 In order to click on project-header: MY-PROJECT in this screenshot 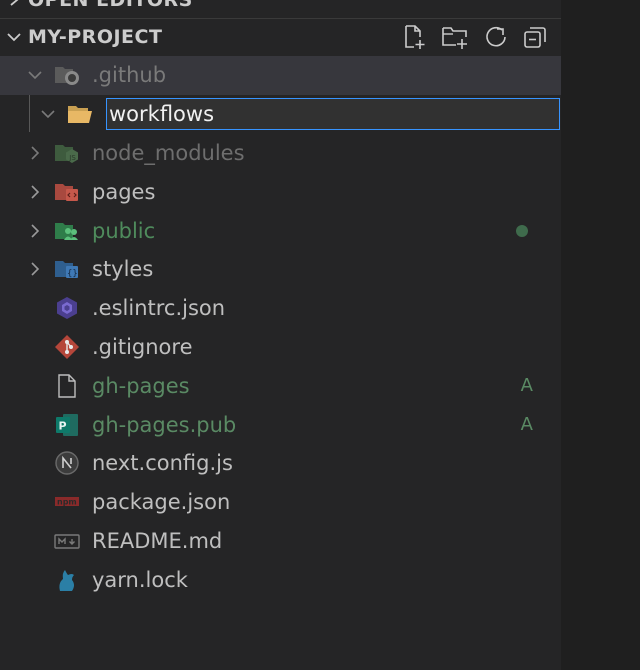, I will do `click(280, 37)`.